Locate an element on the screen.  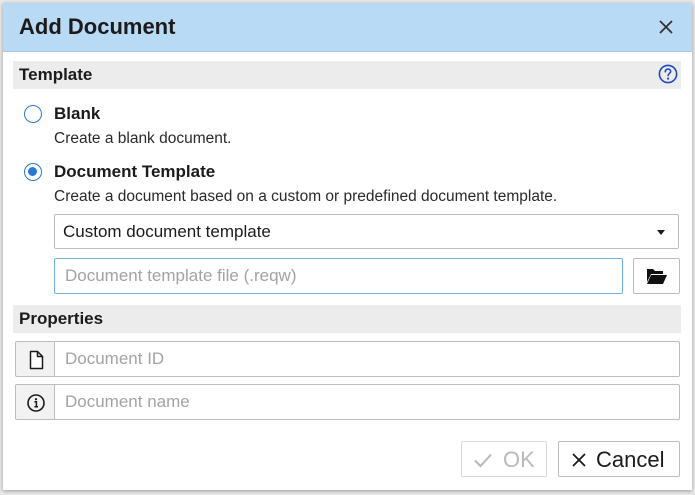
cancel-button-label: Cancel is located at coordinates (630, 459).